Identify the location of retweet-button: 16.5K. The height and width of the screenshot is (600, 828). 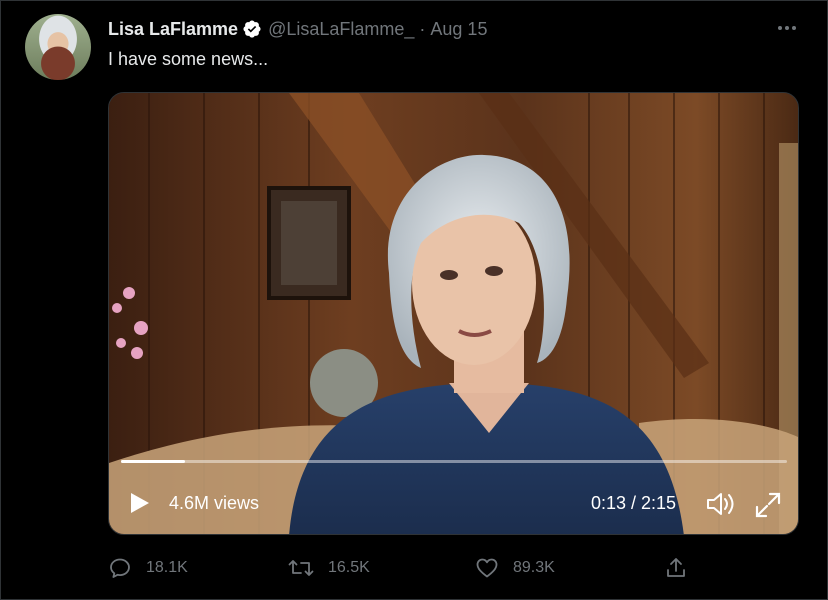
(329, 568).